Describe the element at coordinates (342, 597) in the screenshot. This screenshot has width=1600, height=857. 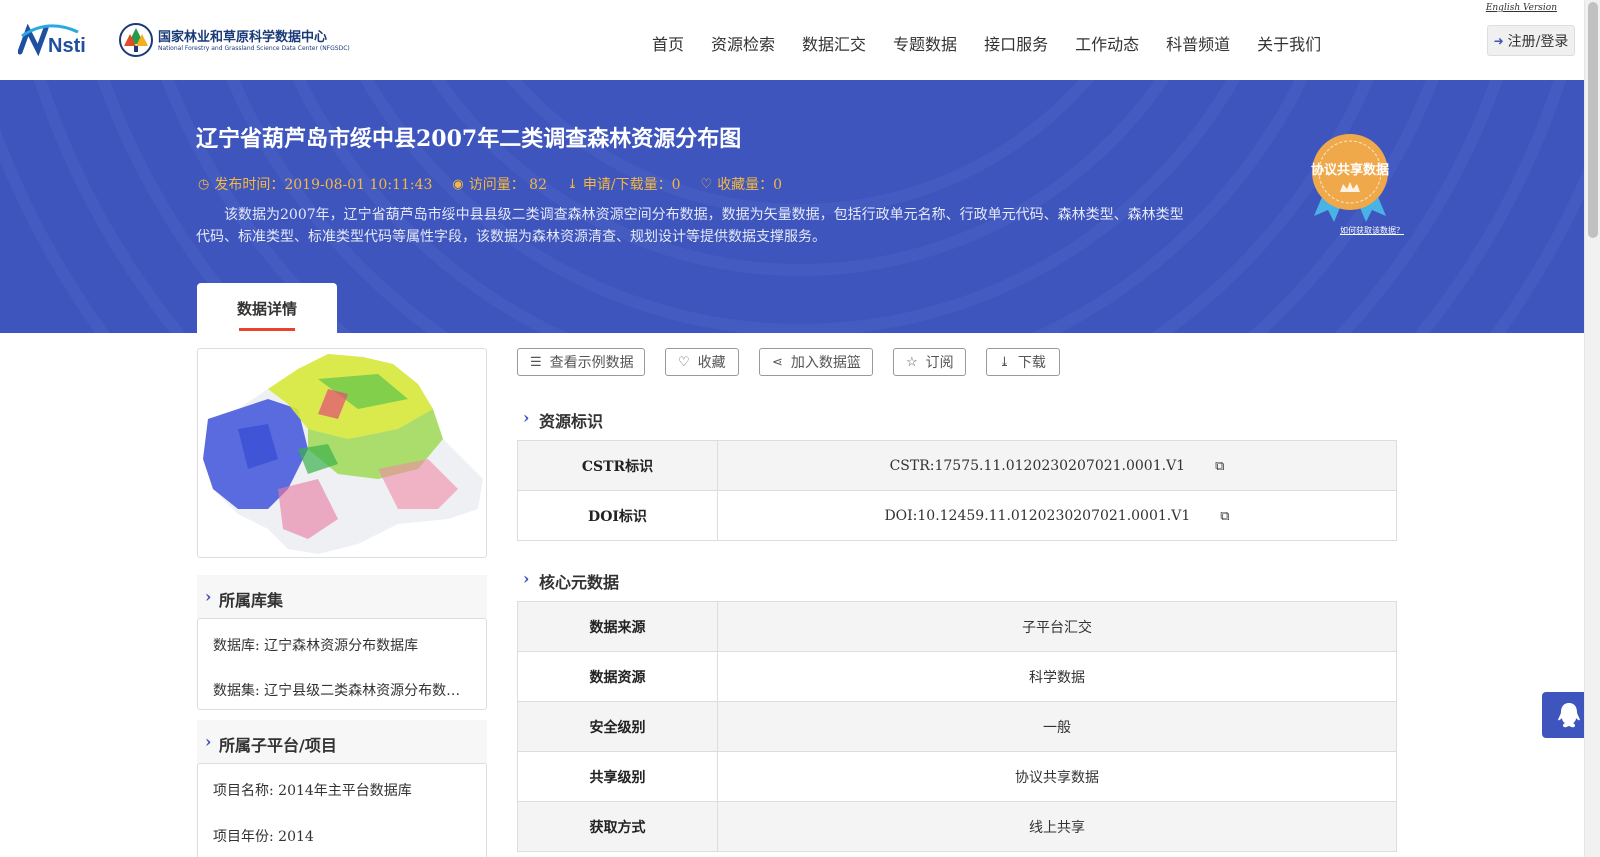
I see `section-library: › 所属库集` at that location.